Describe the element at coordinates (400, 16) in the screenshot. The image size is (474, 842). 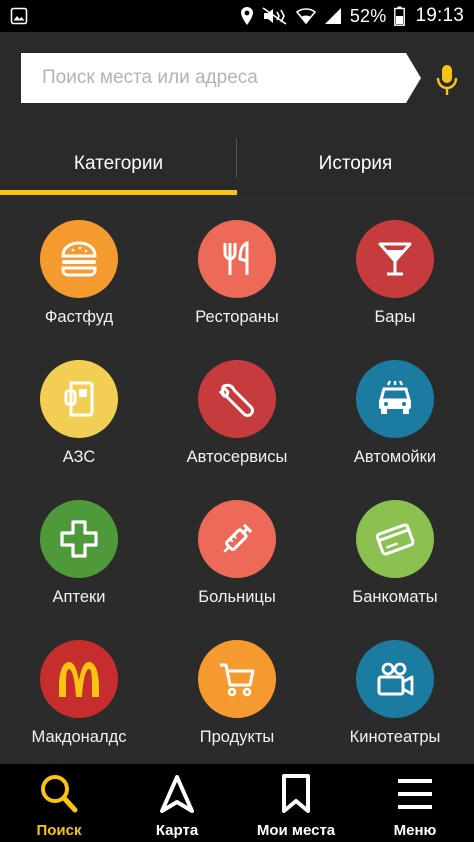
I see `battery-icon` at that location.